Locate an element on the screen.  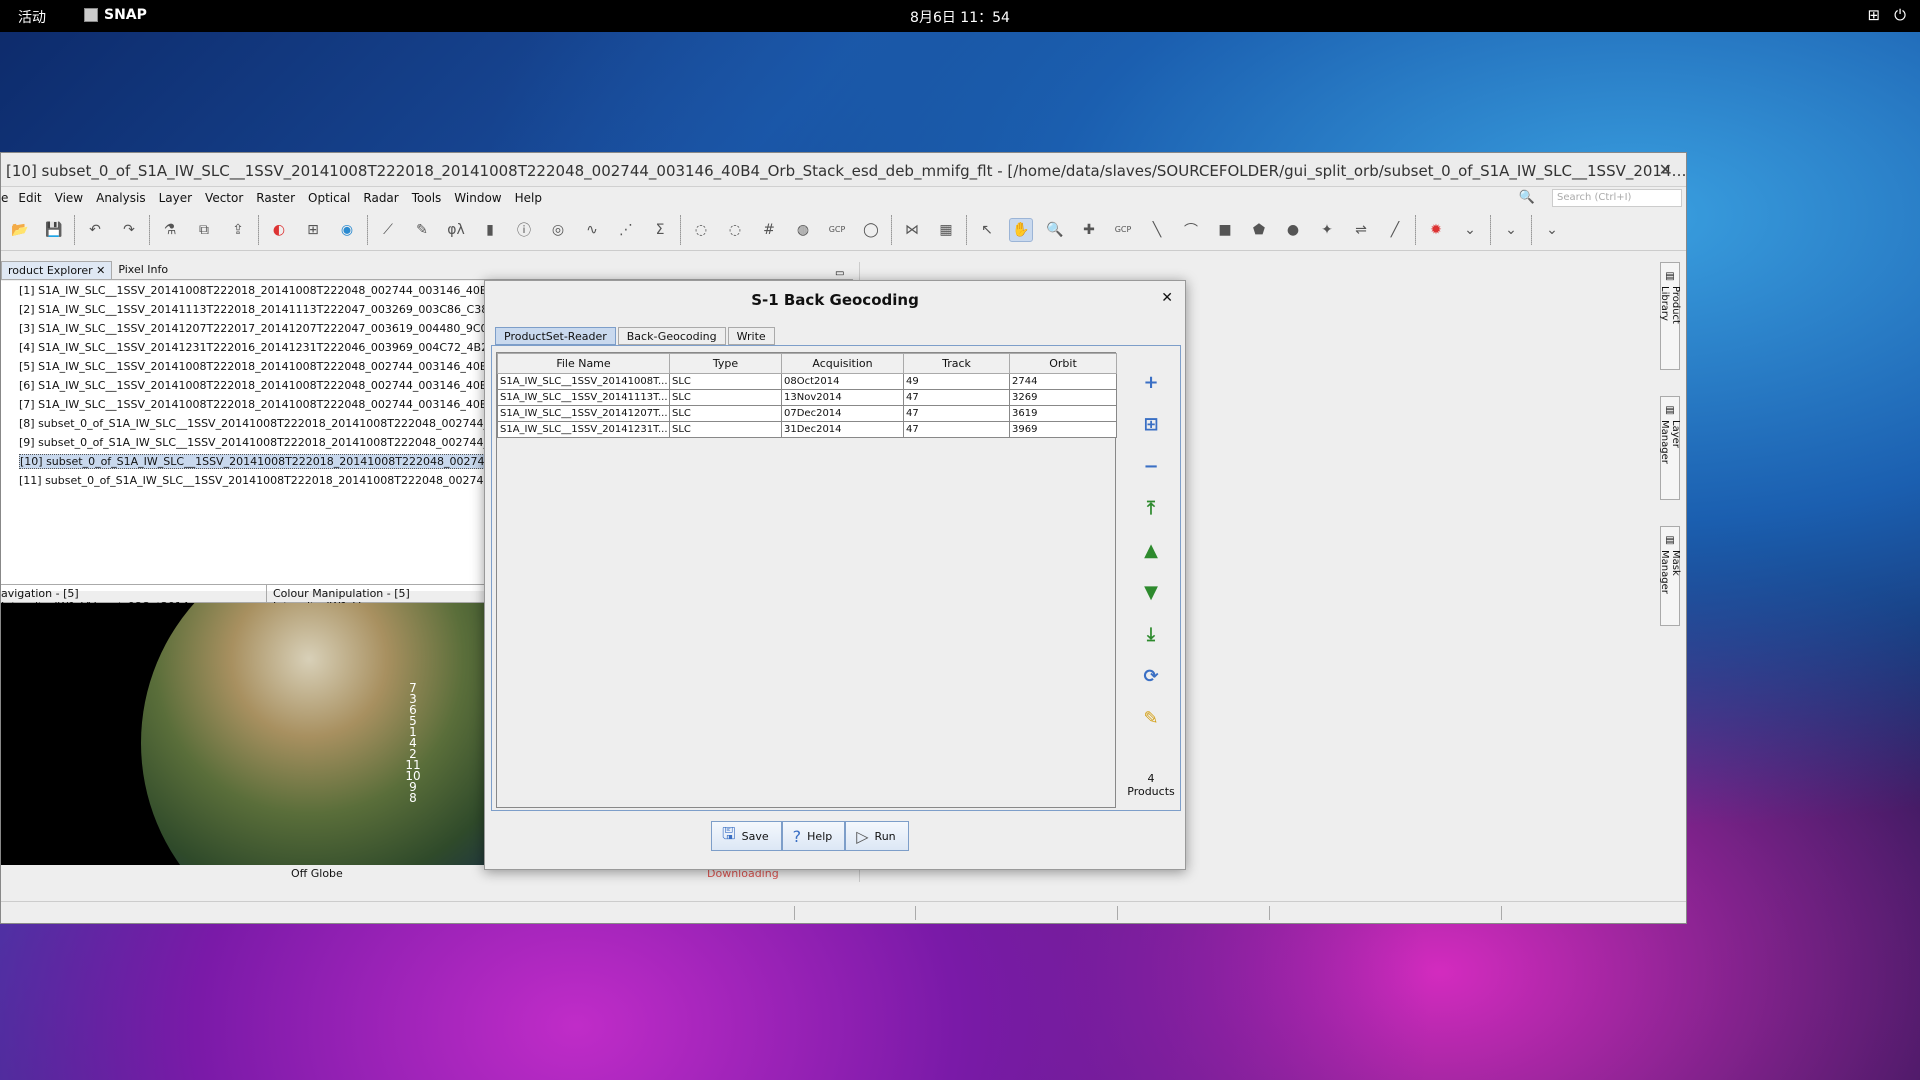
color-palette-icon: ◐ is located at coordinates (279, 230).